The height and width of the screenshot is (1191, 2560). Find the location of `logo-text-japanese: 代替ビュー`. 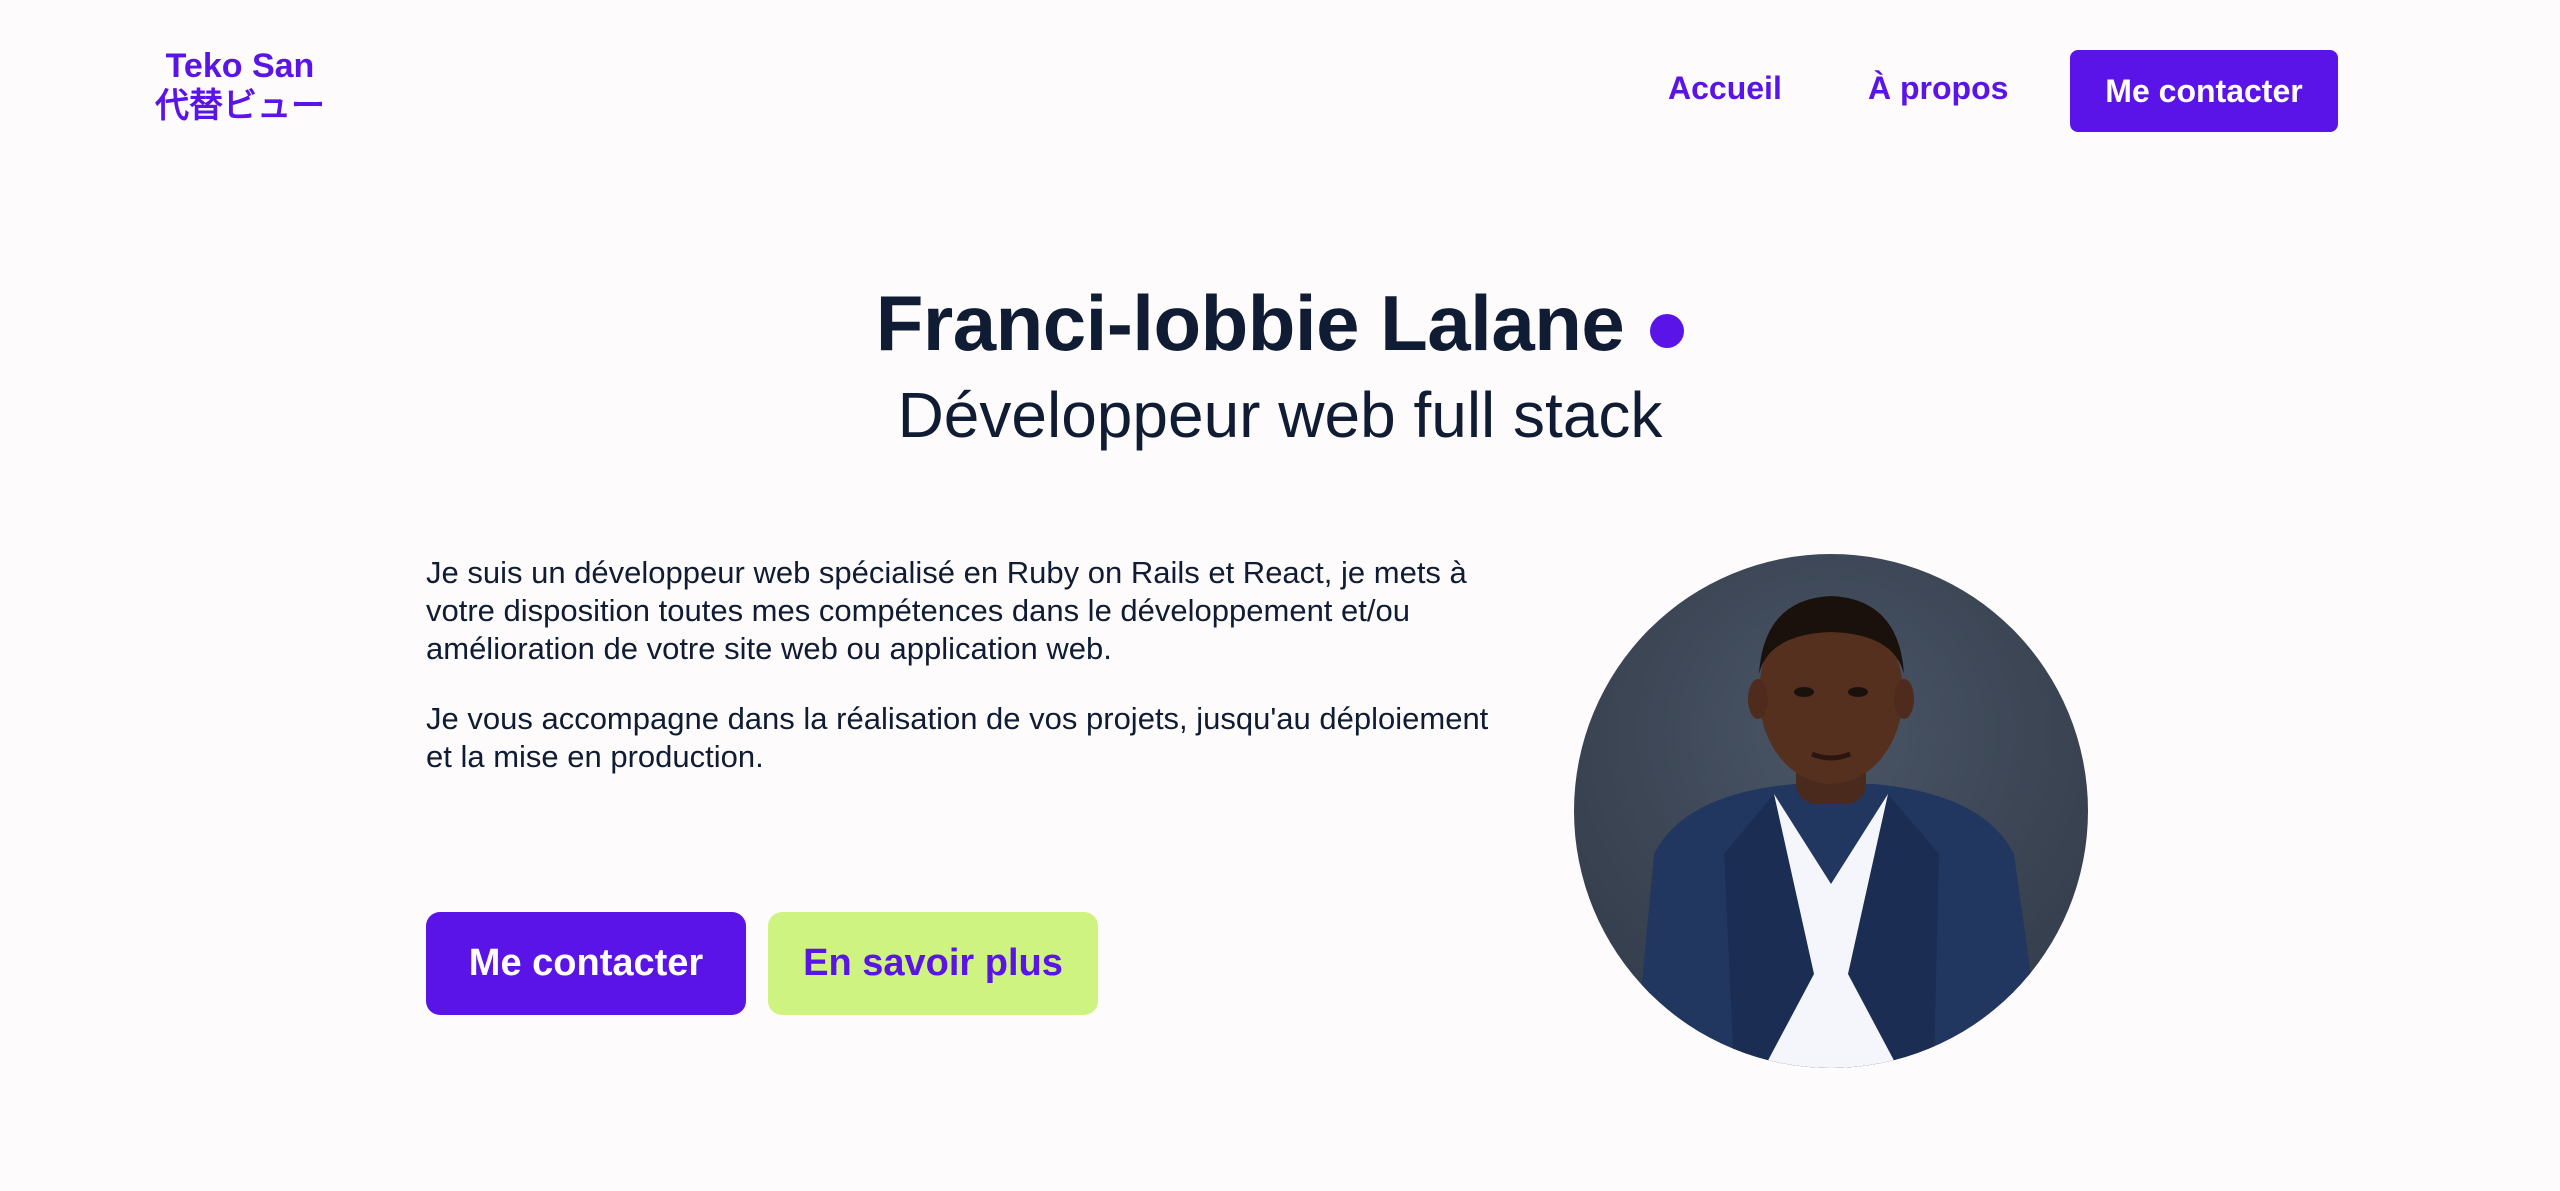

logo-text-japanese: 代替ビュー is located at coordinates (240, 106).